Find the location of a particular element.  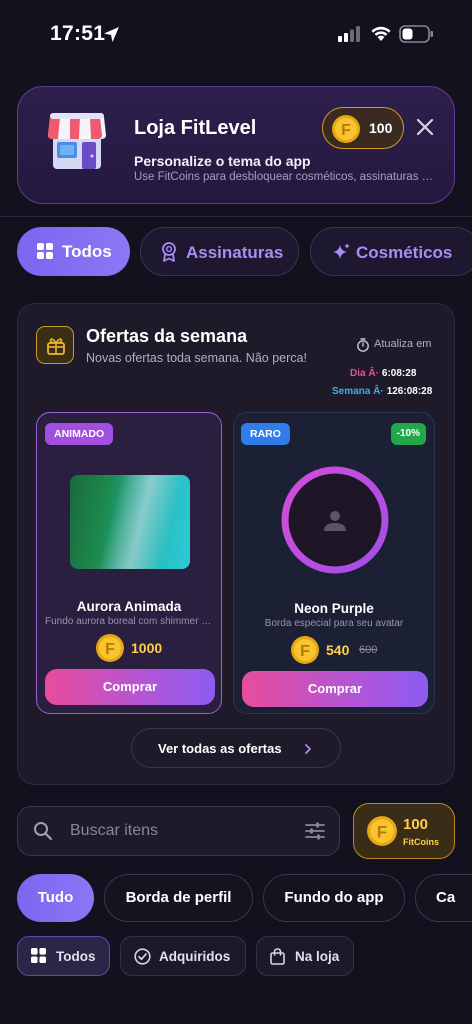

search-bar is located at coordinates (178, 831).